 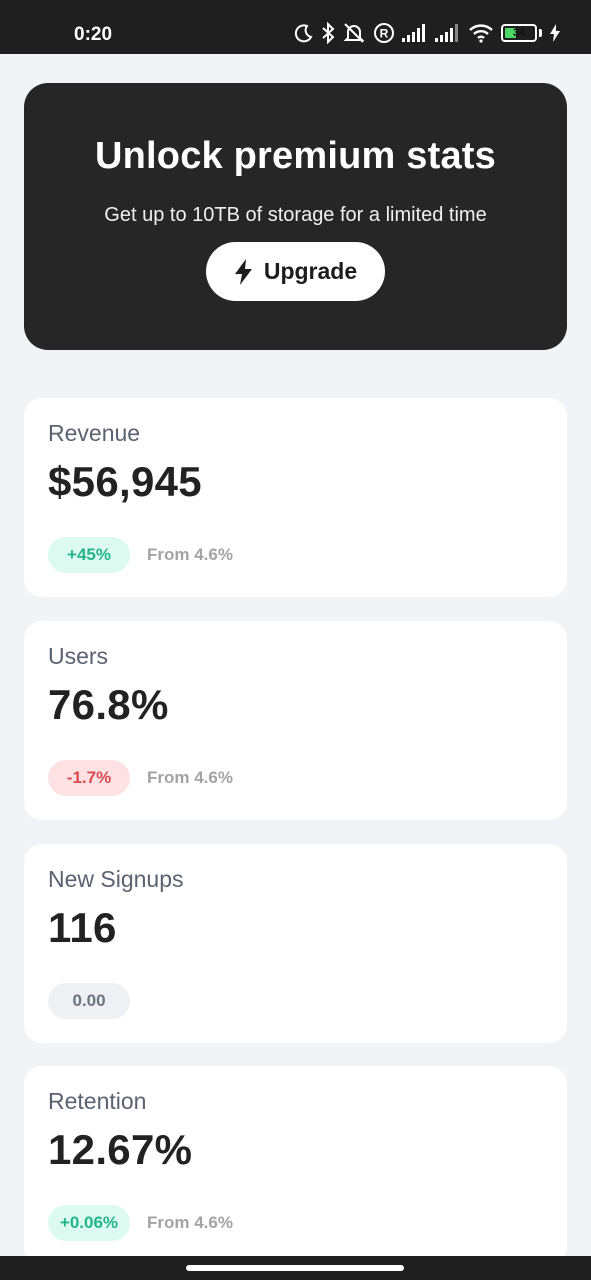 What do you see at coordinates (94, 433) in the screenshot?
I see `stat-label: Revenue` at bounding box center [94, 433].